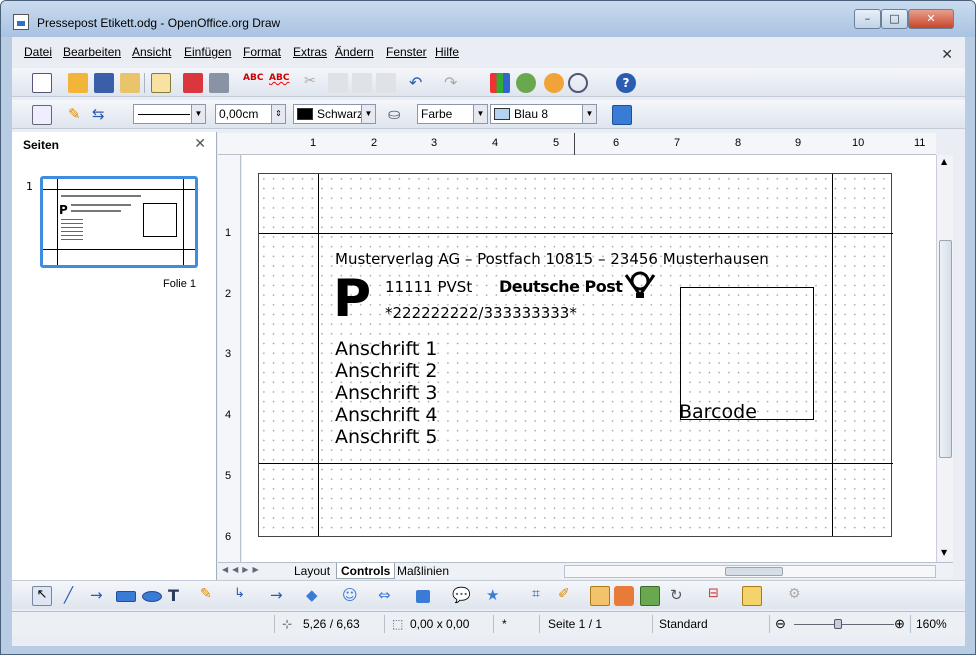 The image size is (976, 655). What do you see at coordinates (944, 161) in the screenshot?
I see `scroll-up-icon: ▲` at bounding box center [944, 161].